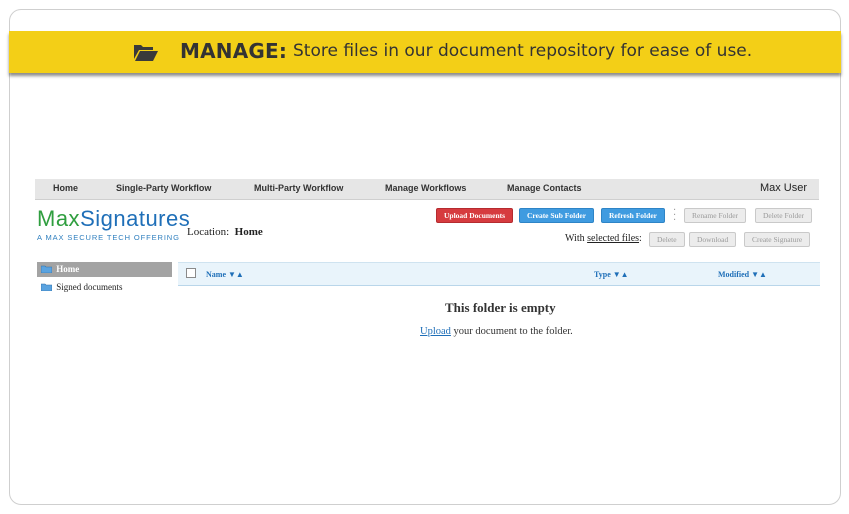 The image size is (849, 514). Describe the element at coordinates (784, 215) in the screenshot. I see `delete-folder-button: Delete Folder` at that location.